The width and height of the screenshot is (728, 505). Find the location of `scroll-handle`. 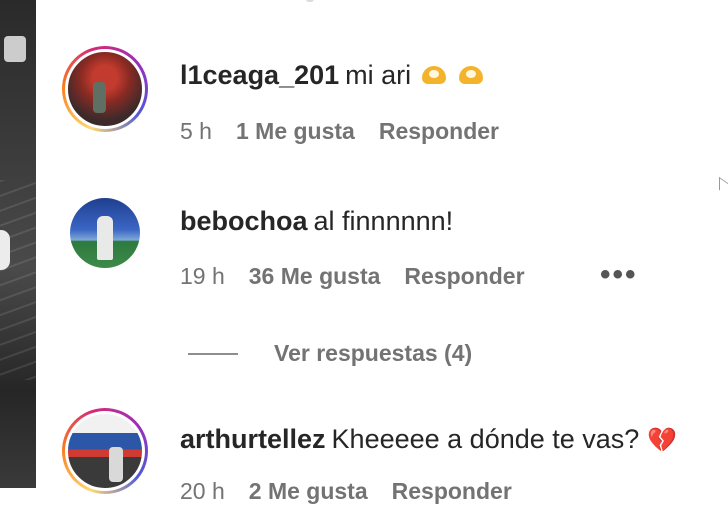

scroll-handle is located at coordinates (5, 250).